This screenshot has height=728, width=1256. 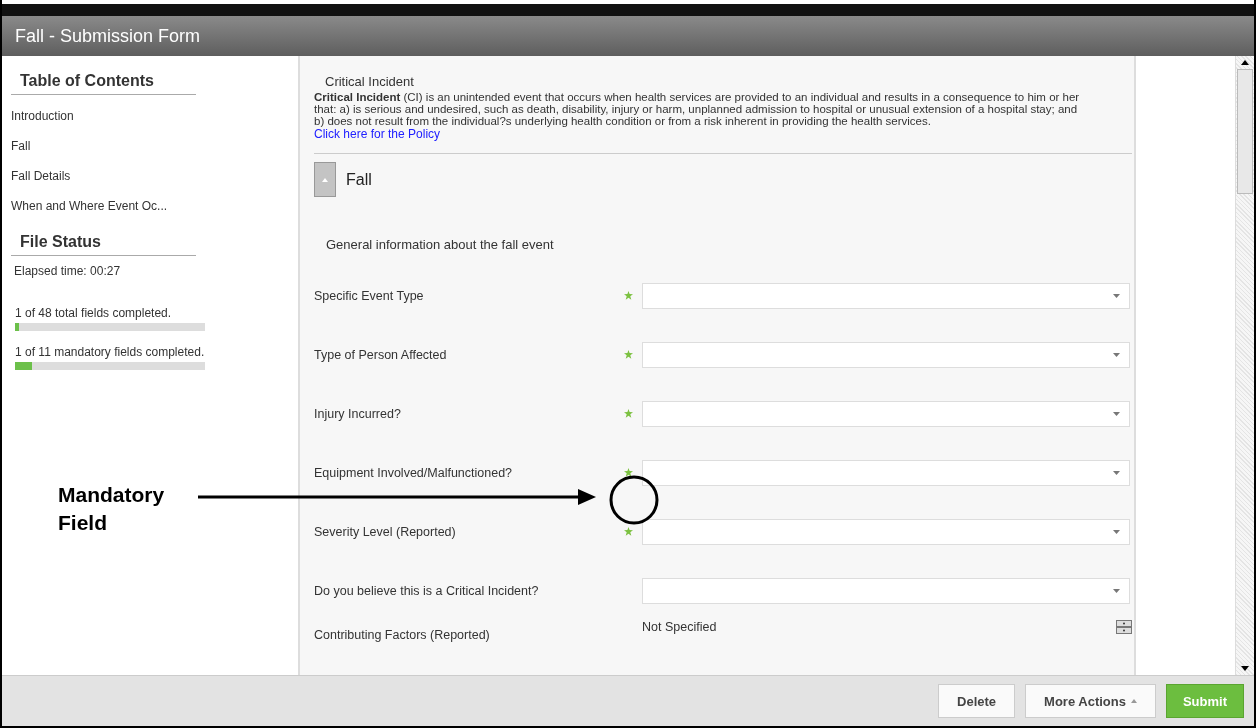 I want to click on section-heading: Table of Contents, so click(x=103, y=82).